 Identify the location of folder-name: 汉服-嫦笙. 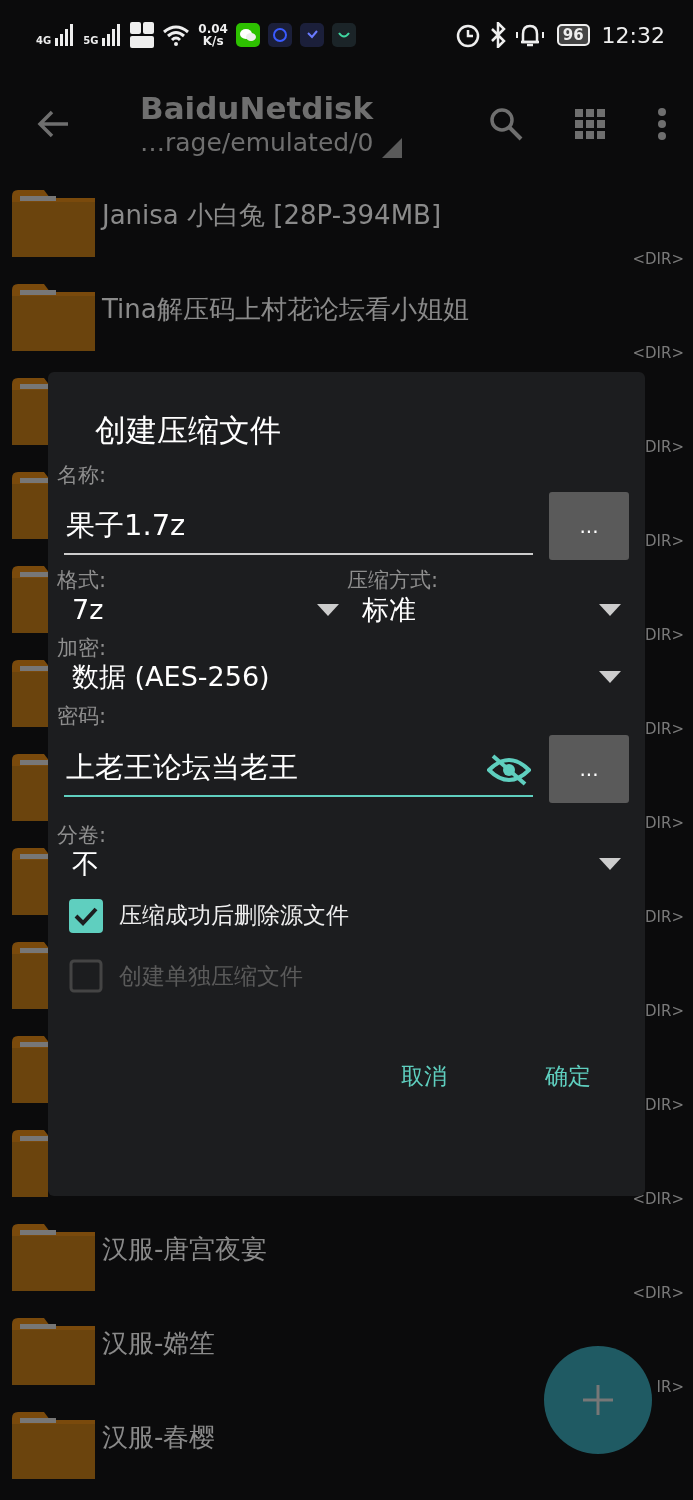
(159, 1343).